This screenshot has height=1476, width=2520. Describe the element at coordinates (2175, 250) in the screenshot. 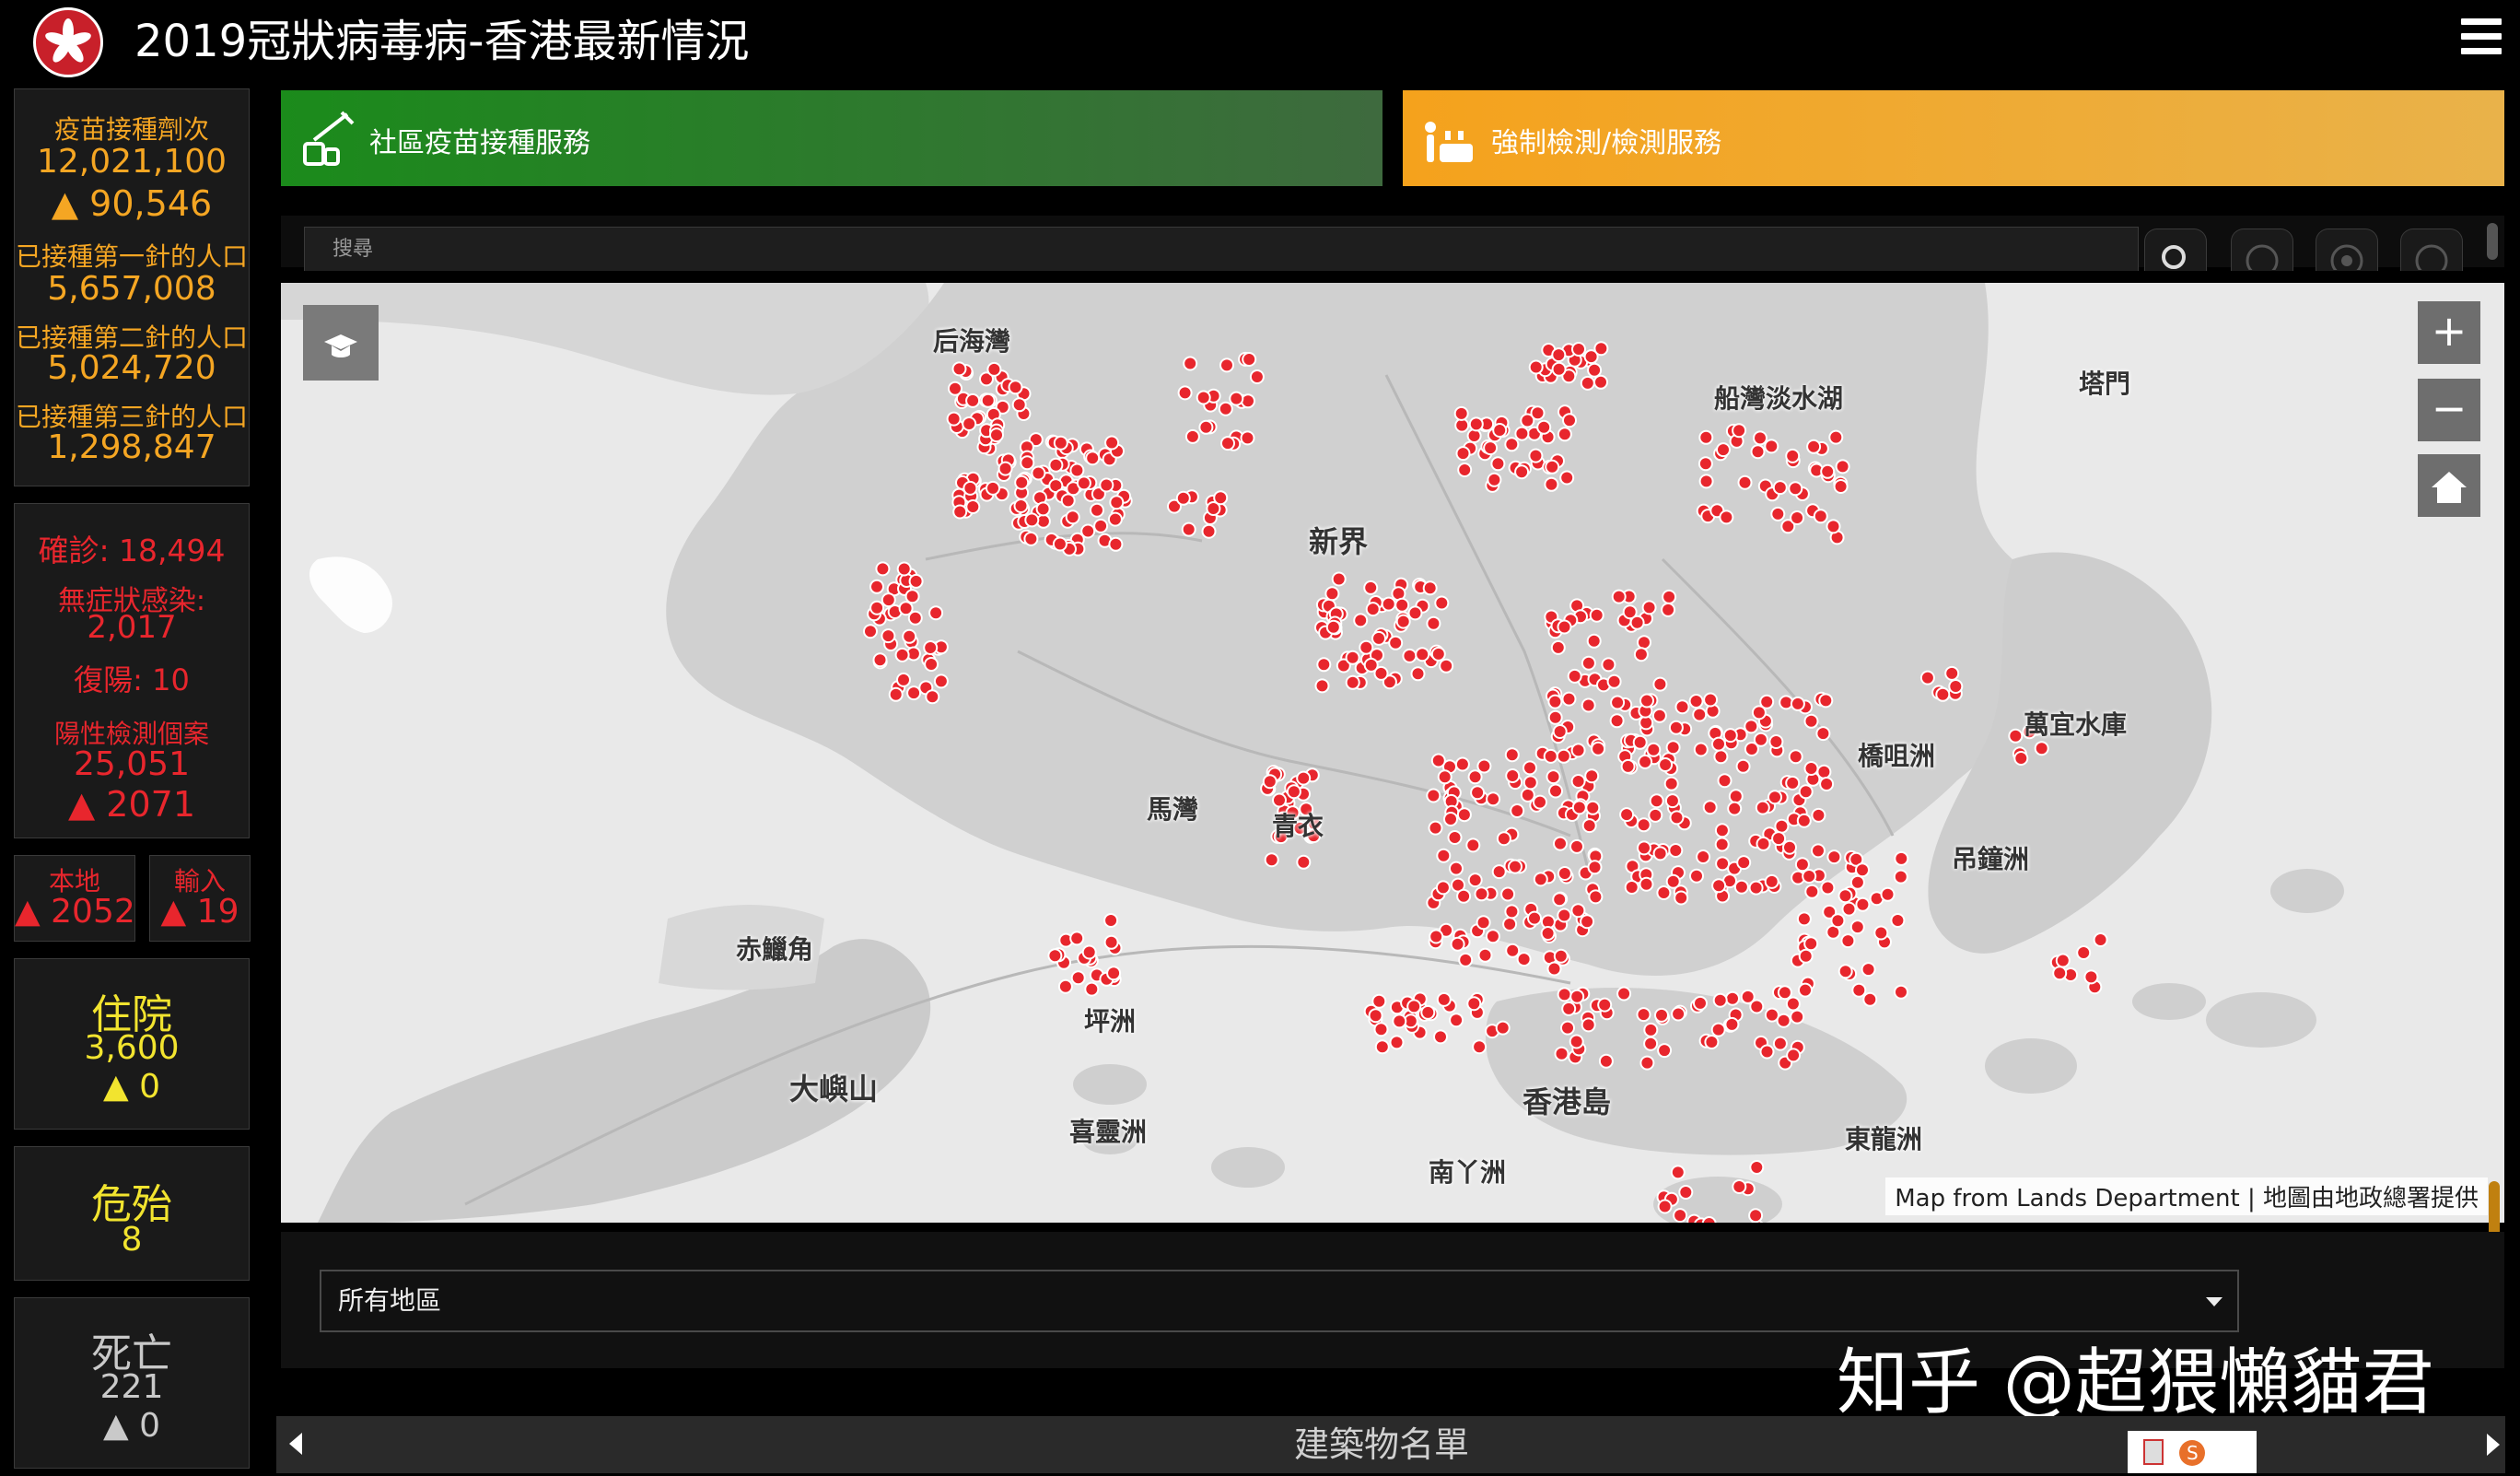

I see `search-icon` at that location.